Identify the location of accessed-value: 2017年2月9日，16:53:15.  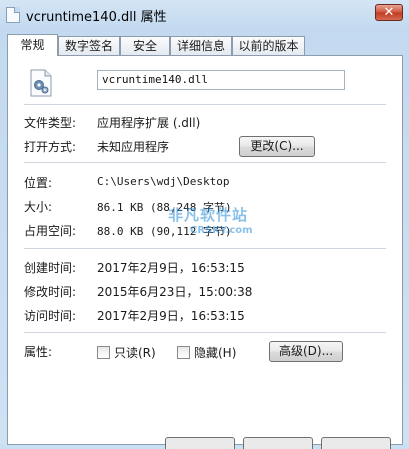
(171, 316).